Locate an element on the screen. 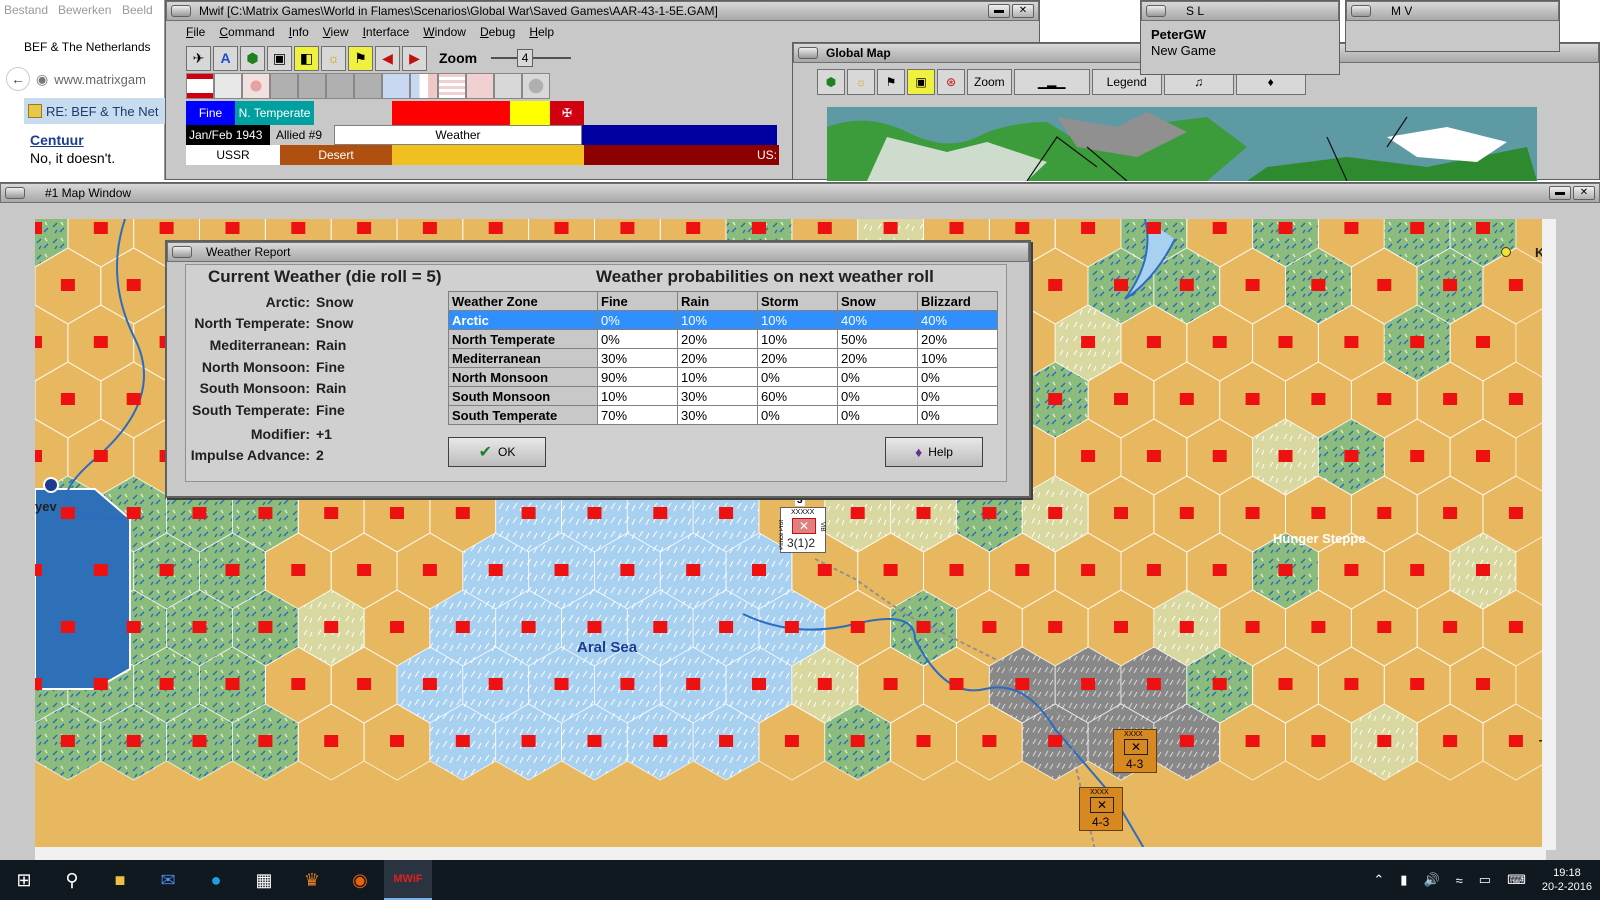 Image resolution: width=1600 pixels, height=900 pixels. menu-beeld: Beeld is located at coordinates (137, 10).